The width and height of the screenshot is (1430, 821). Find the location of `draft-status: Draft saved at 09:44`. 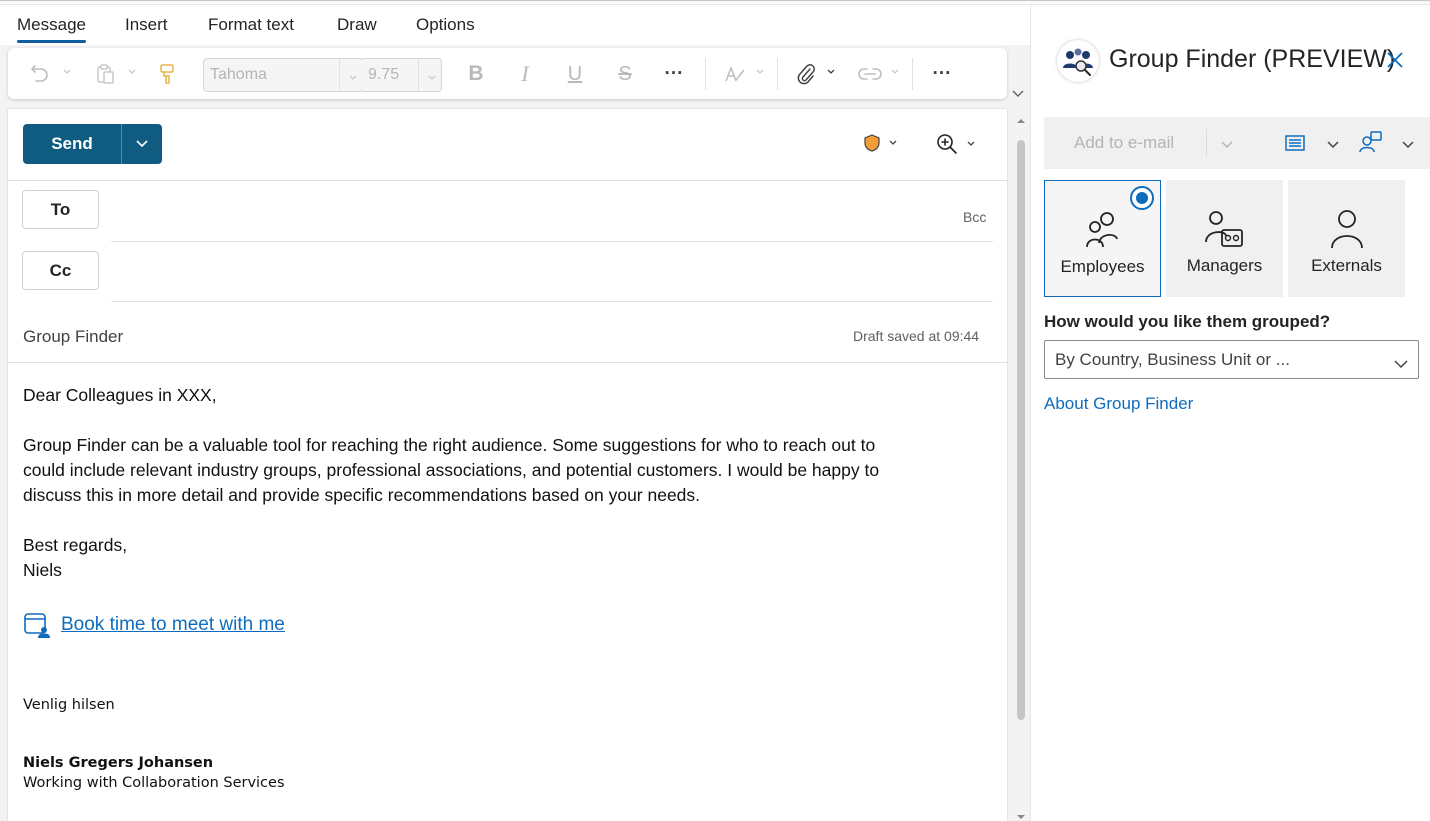

draft-status: Draft saved at 09:44 is located at coordinates (916, 336).